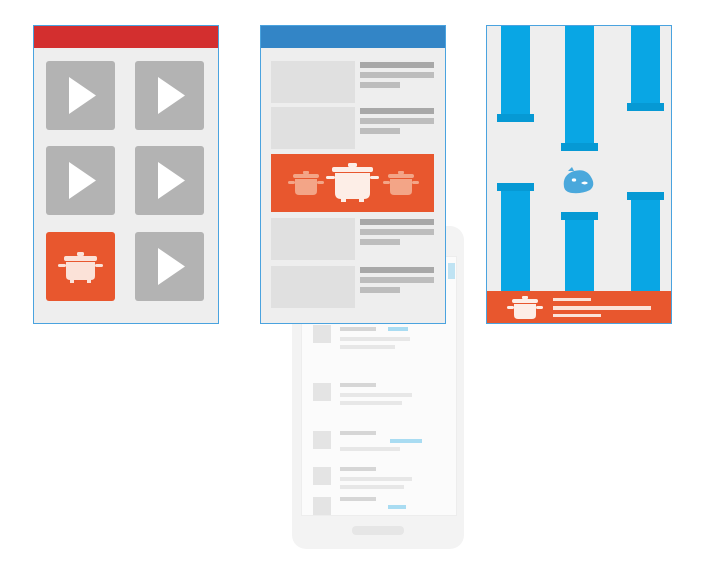  Describe the element at coordinates (353, 37) in the screenshot. I see `article-list-header-bar` at that location.